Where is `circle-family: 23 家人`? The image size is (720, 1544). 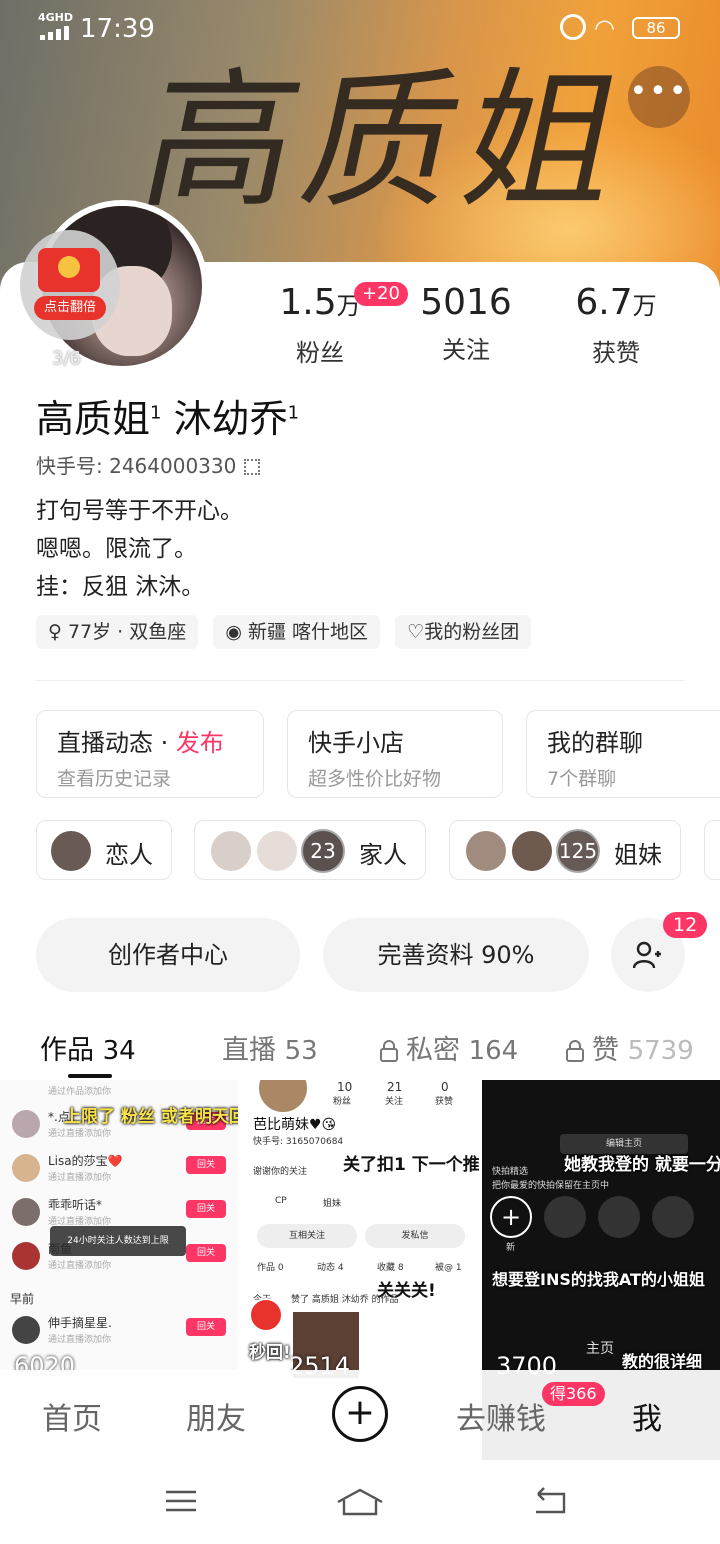 circle-family: 23 家人 is located at coordinates (310, 850).